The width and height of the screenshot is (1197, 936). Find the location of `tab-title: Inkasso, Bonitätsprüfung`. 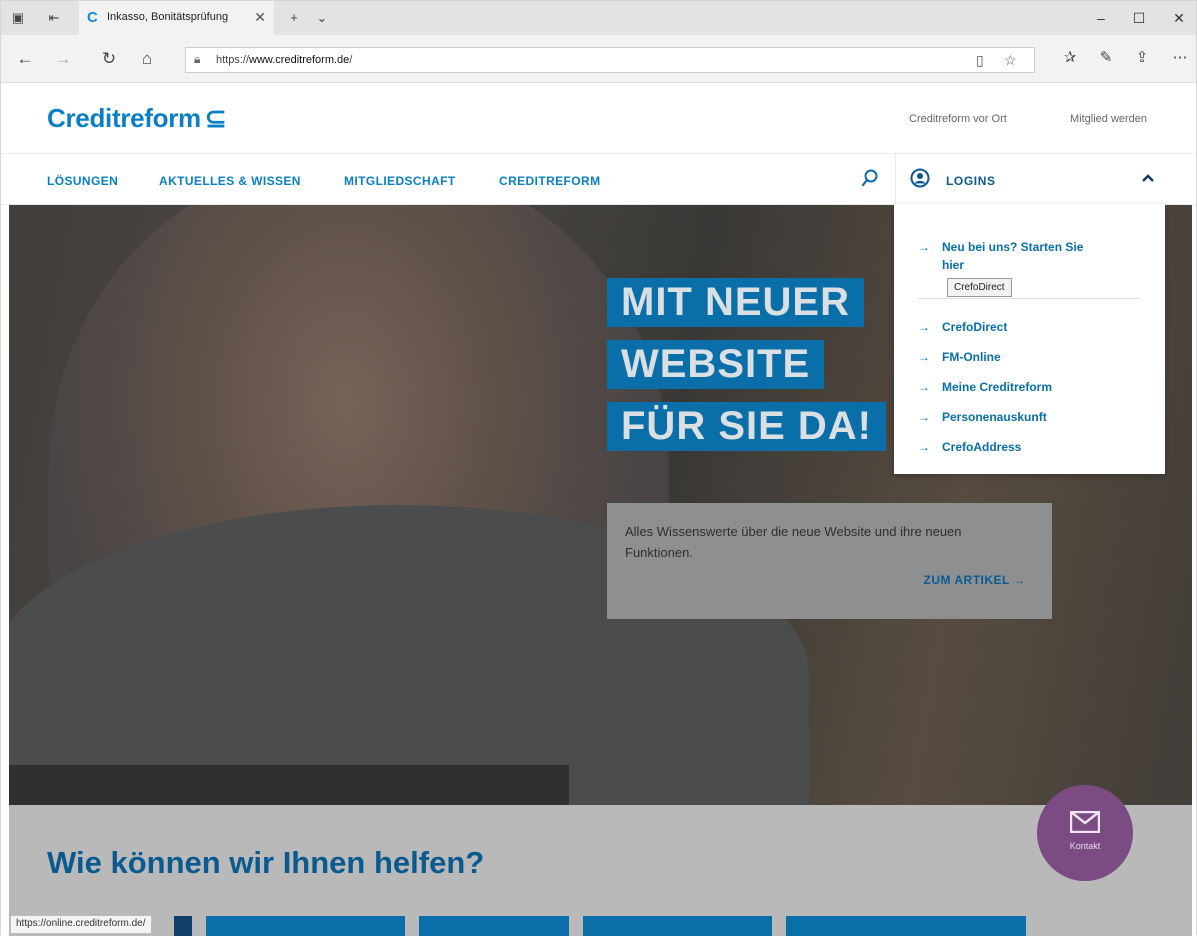

tab-title: Inkasso, Bonitätsprüfung is located at coordinates (168, 17).